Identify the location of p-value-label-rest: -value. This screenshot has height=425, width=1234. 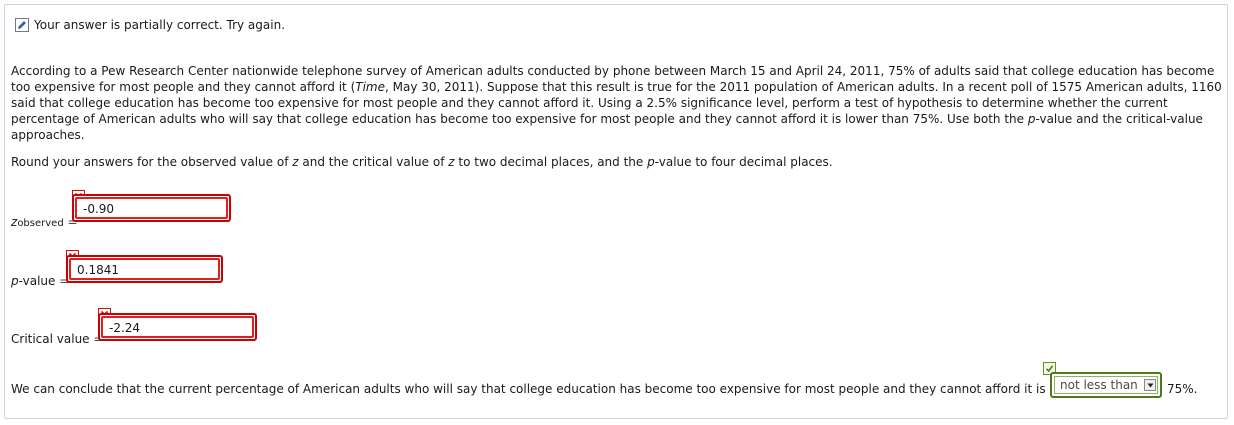
(37, 281).